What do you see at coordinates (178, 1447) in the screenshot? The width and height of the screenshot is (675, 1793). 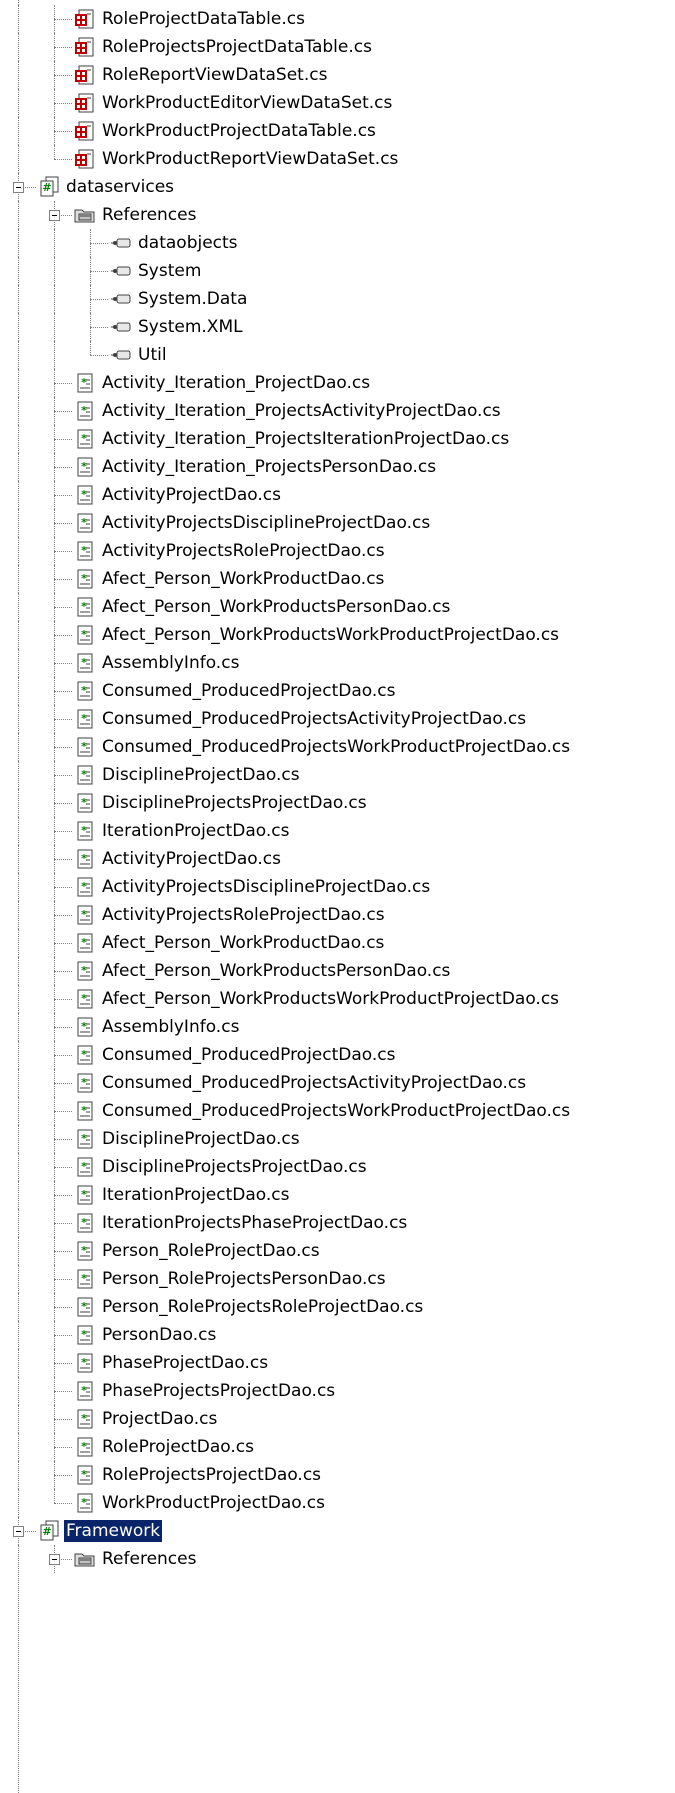 I see `tree-node-label: RoleProjectDao.cs` at bounding box center [178, 1447].